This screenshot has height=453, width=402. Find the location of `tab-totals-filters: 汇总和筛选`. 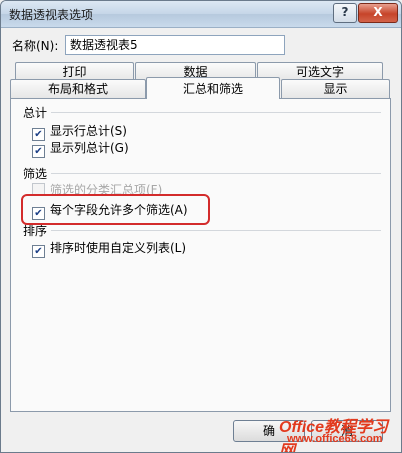

tab-totals-filters: 汇总和筛选 is located at coordinates (213, 88).